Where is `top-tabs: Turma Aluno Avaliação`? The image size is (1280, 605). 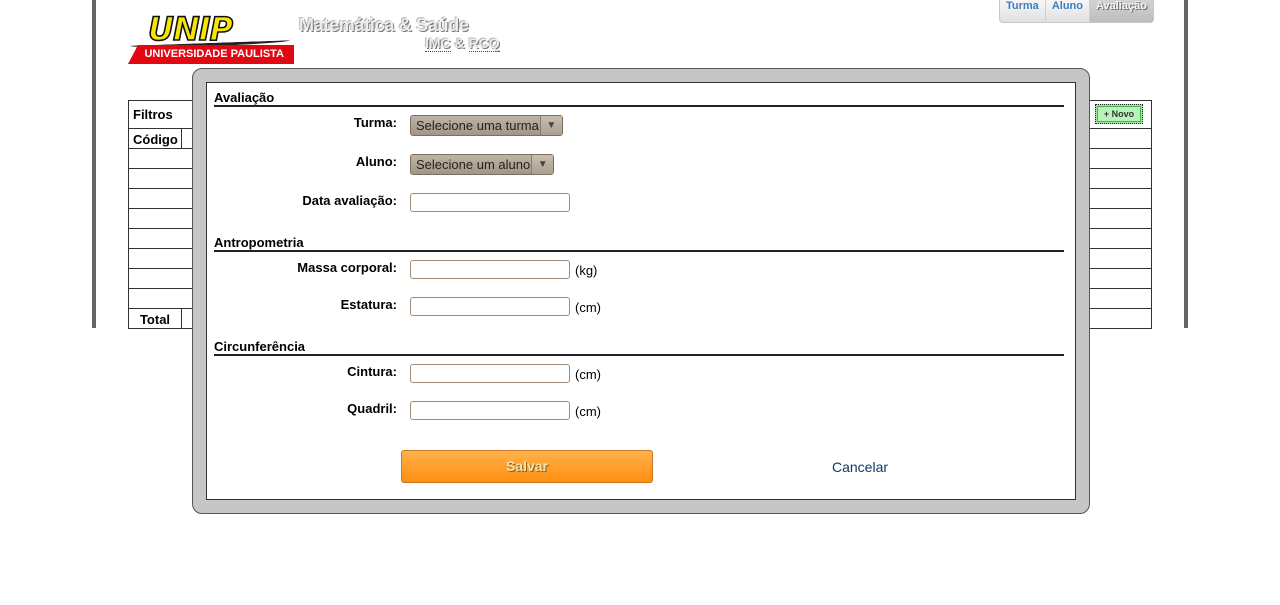 top-tabs: Turma Aluno Avaliação is located at coordinates (1076, 11).